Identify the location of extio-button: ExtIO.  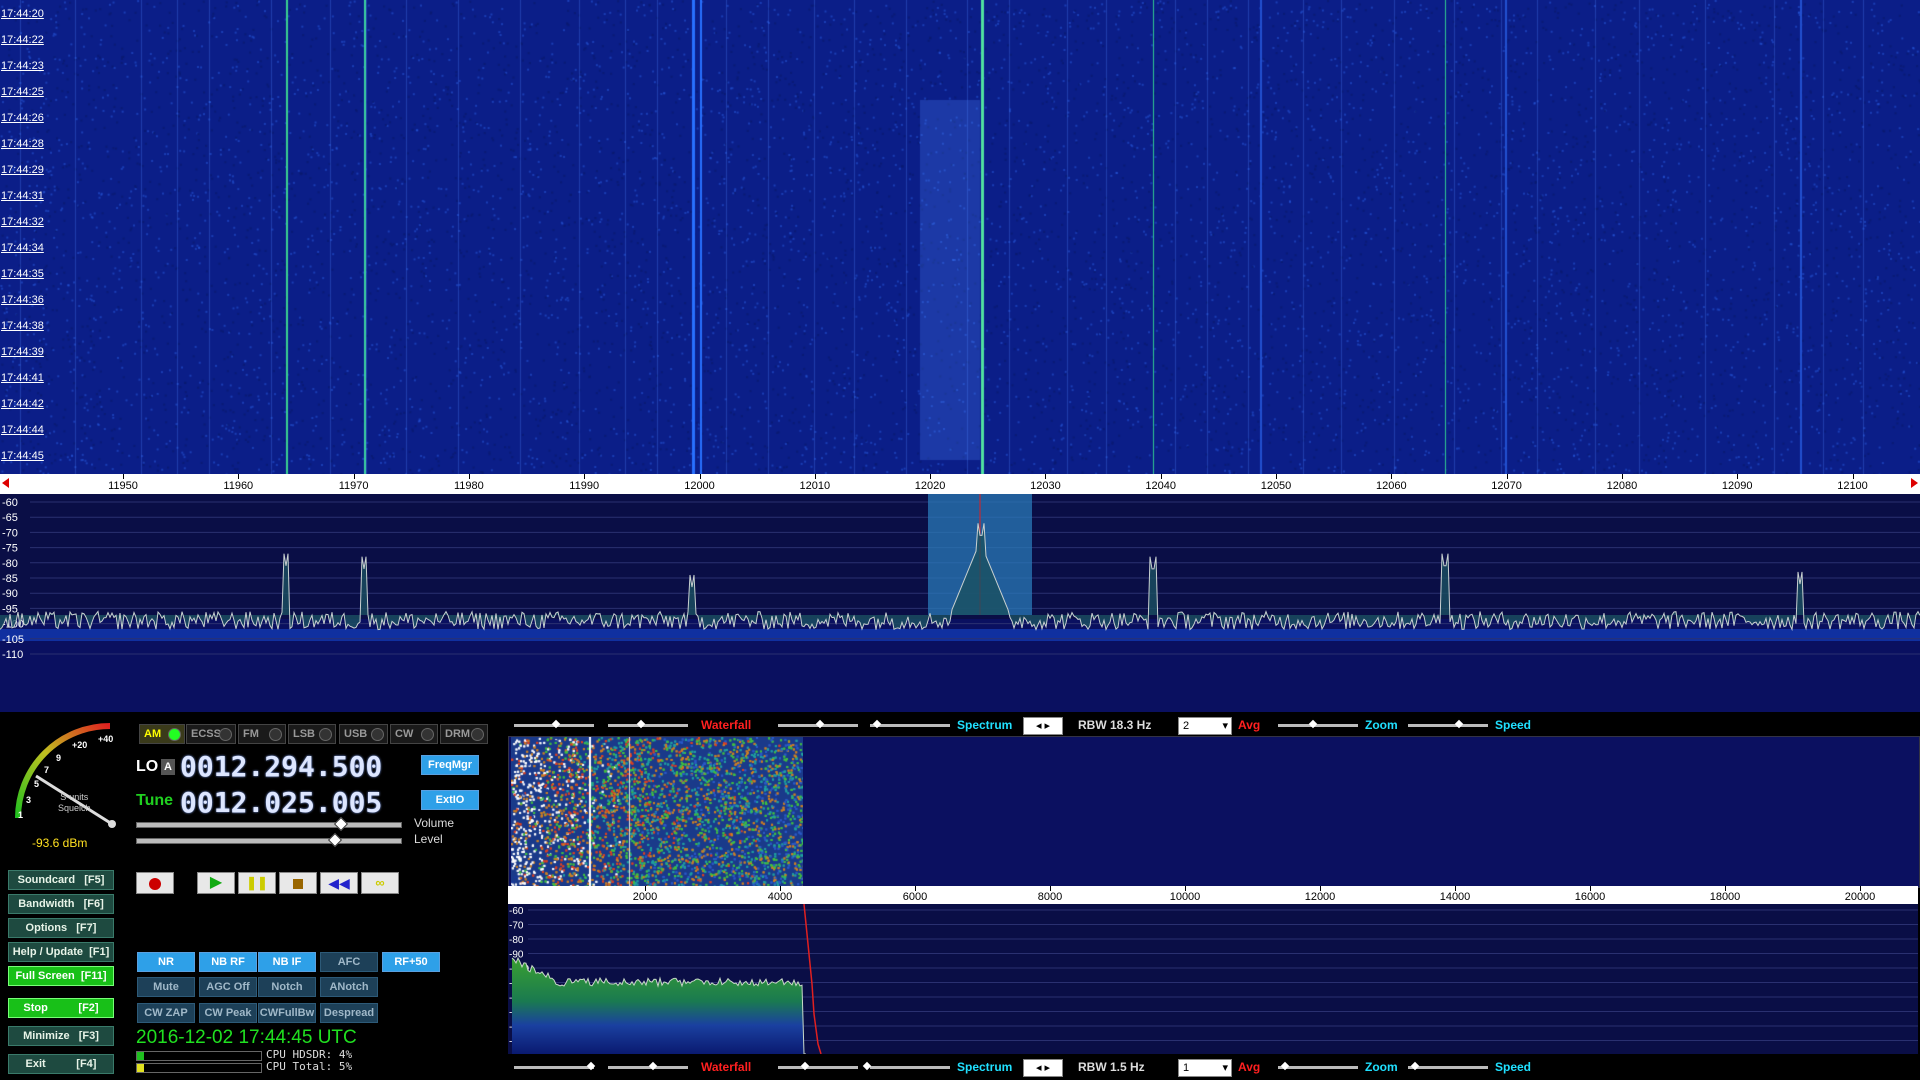
(450, 800).